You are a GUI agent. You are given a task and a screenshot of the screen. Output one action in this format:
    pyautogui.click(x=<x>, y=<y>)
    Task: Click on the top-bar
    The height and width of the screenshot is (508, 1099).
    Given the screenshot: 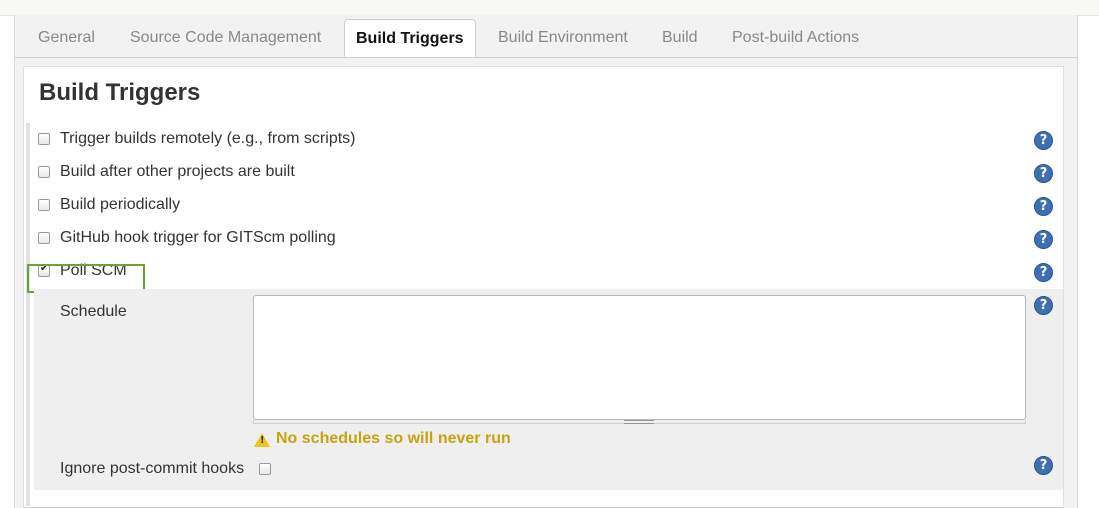 What is the action you would take?
    pyautogui.click(x=549, y=8)
    